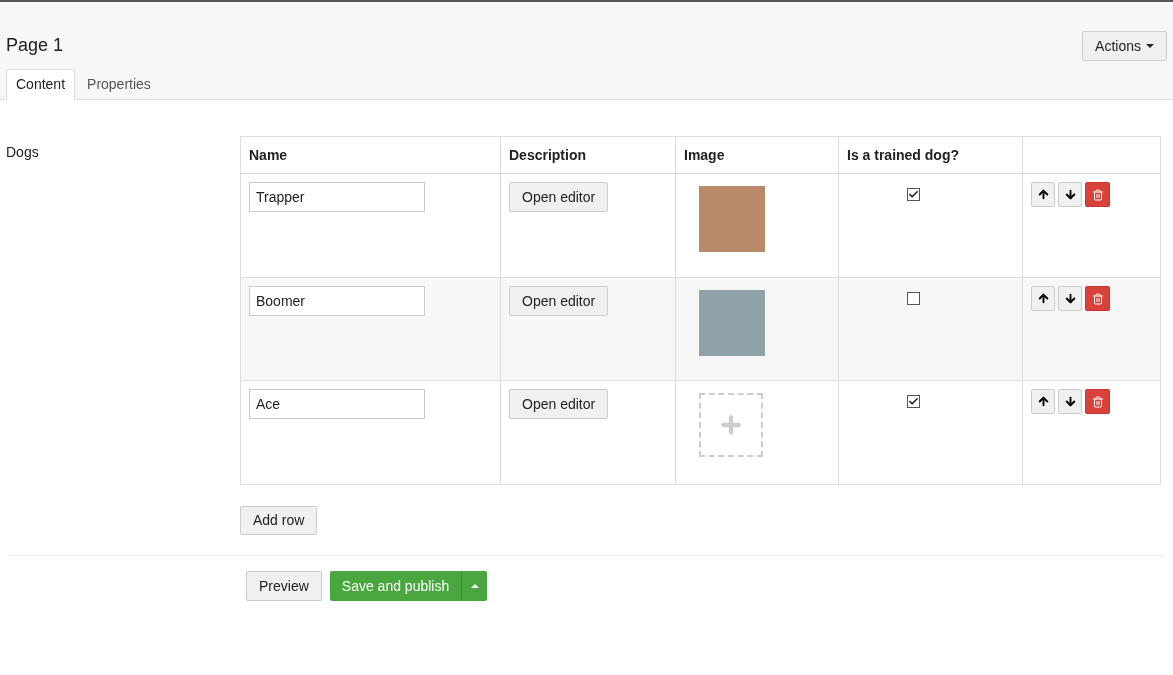  Describe the element at coordinates (279, 520) in the screenshot. I see `add-row-button: Add row` at that location.